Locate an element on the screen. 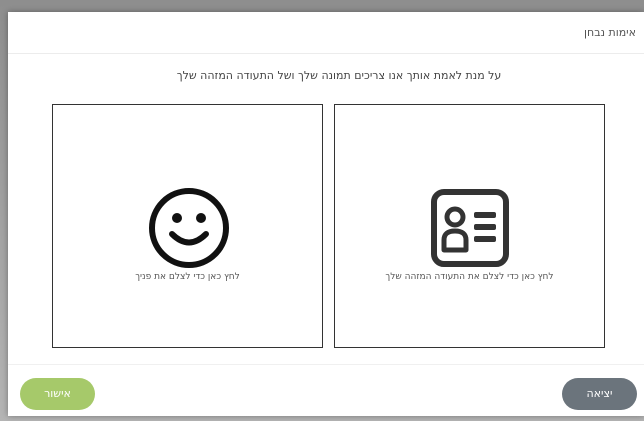  dialog-header: אימות נבחן is located at coordinates (326, 33).